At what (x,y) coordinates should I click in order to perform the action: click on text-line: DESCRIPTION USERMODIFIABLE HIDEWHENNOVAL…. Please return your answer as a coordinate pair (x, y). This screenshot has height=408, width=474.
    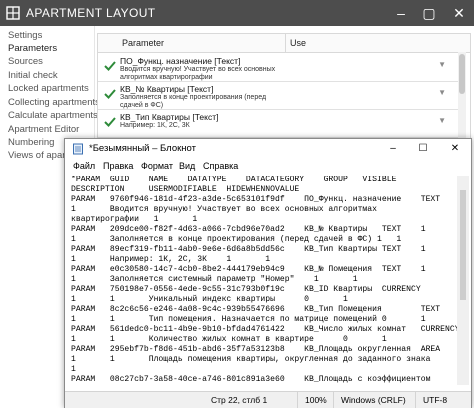
    Looking at the image, I should click on (185, 189).